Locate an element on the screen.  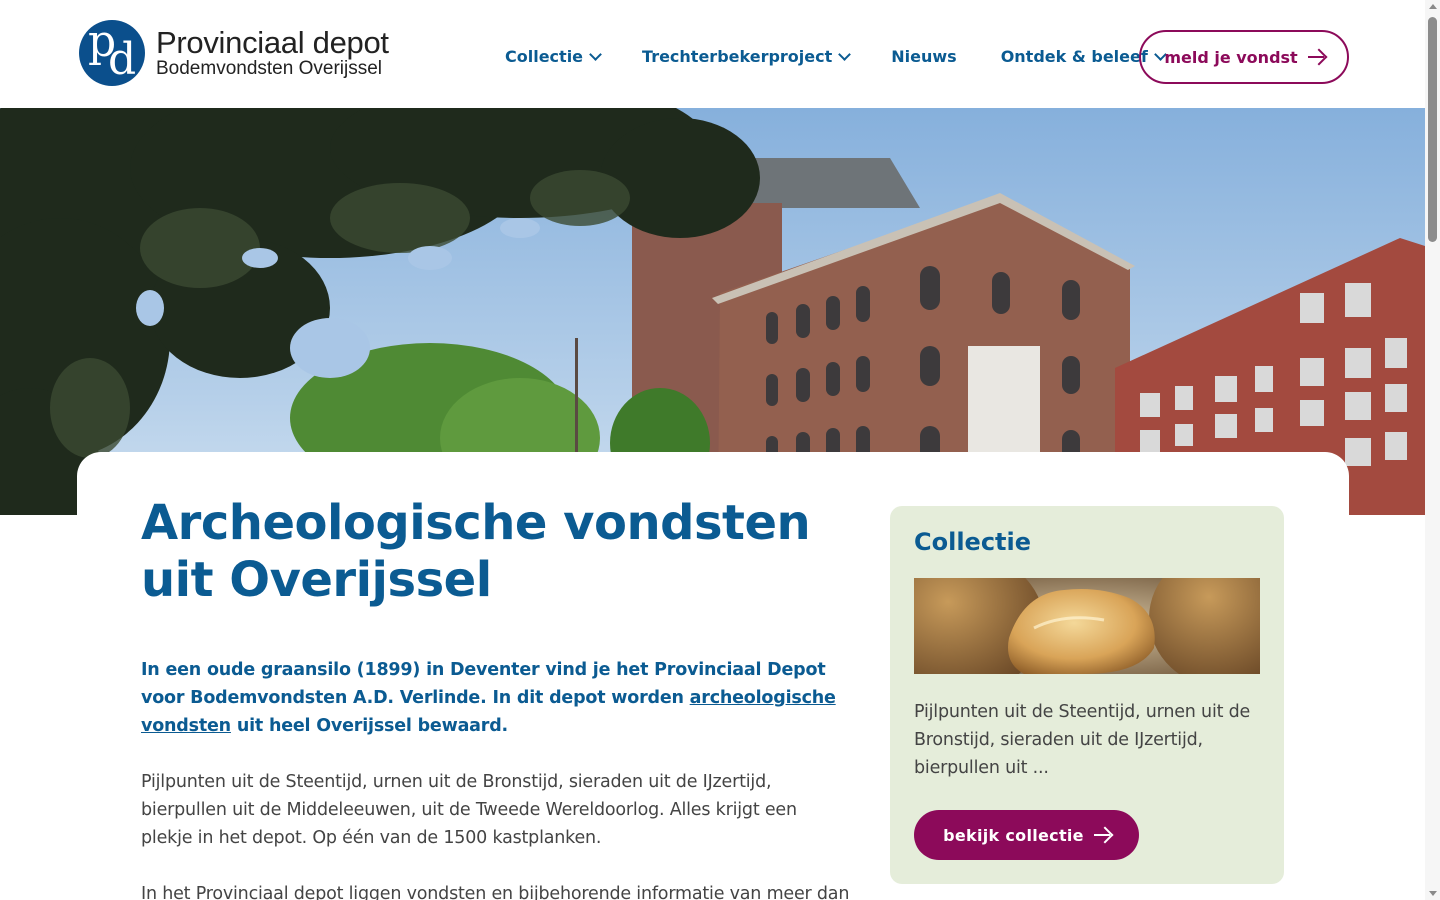
bekijk-collectie-button: bekijk collectie is located at coordinates (1026, 835).